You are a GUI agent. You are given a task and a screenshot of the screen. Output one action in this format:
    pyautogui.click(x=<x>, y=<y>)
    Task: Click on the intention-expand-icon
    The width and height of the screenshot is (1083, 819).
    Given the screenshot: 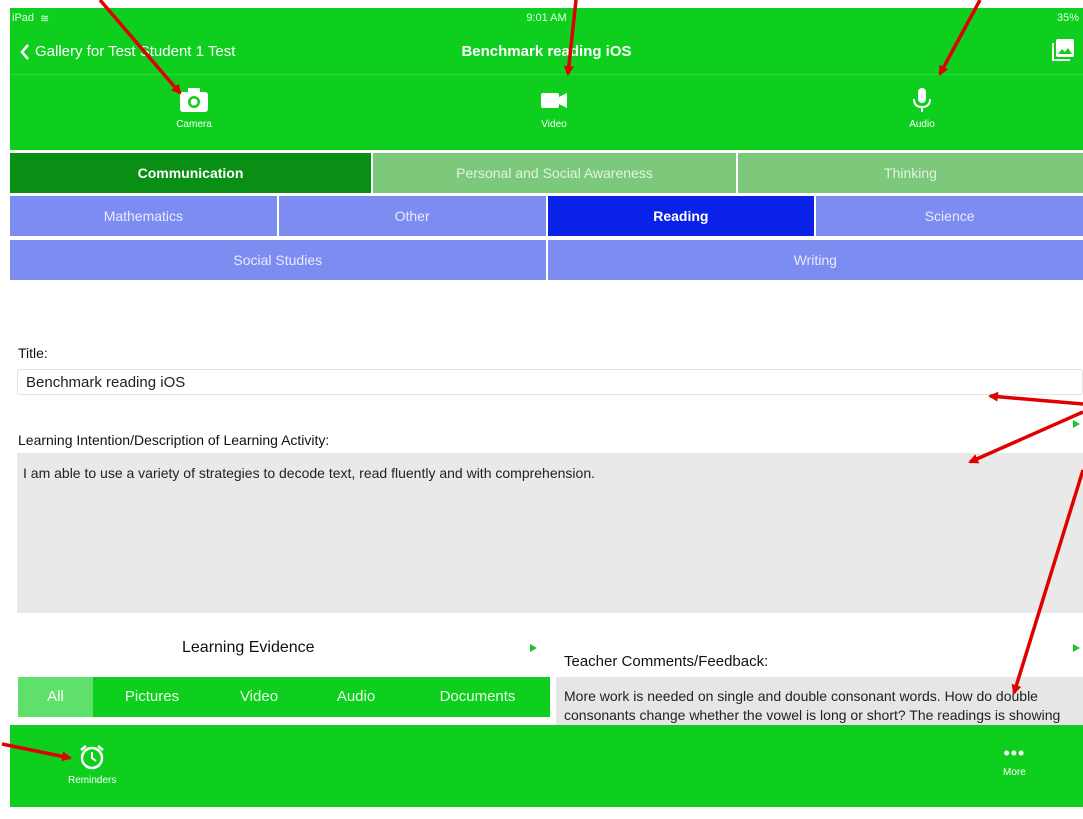 What is the action you would take?
    pyautogui.click(x=1076, y=424)
    